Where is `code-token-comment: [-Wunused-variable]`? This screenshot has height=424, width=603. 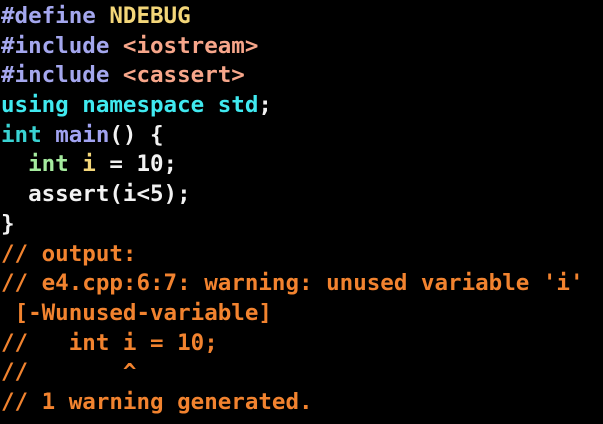
code-token-comment: [-Wunused-variable] is located at coordinates (136, 312).